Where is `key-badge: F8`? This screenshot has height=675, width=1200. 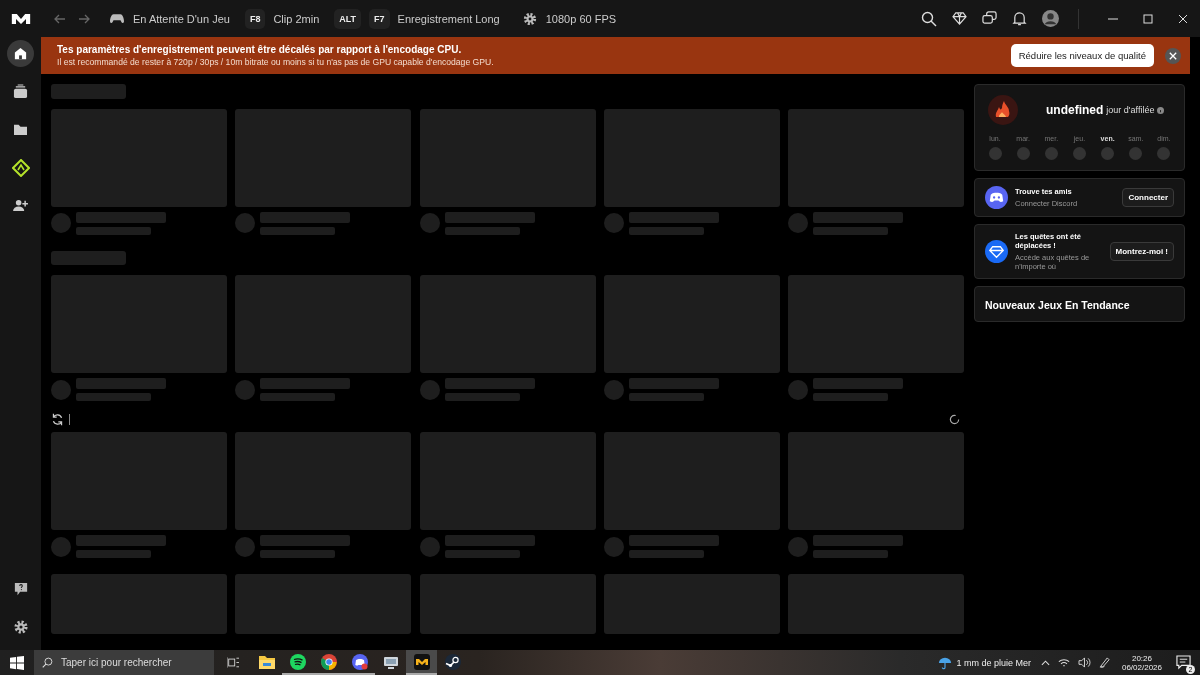 key-badge: F8 is located at coordinates (255, 18).